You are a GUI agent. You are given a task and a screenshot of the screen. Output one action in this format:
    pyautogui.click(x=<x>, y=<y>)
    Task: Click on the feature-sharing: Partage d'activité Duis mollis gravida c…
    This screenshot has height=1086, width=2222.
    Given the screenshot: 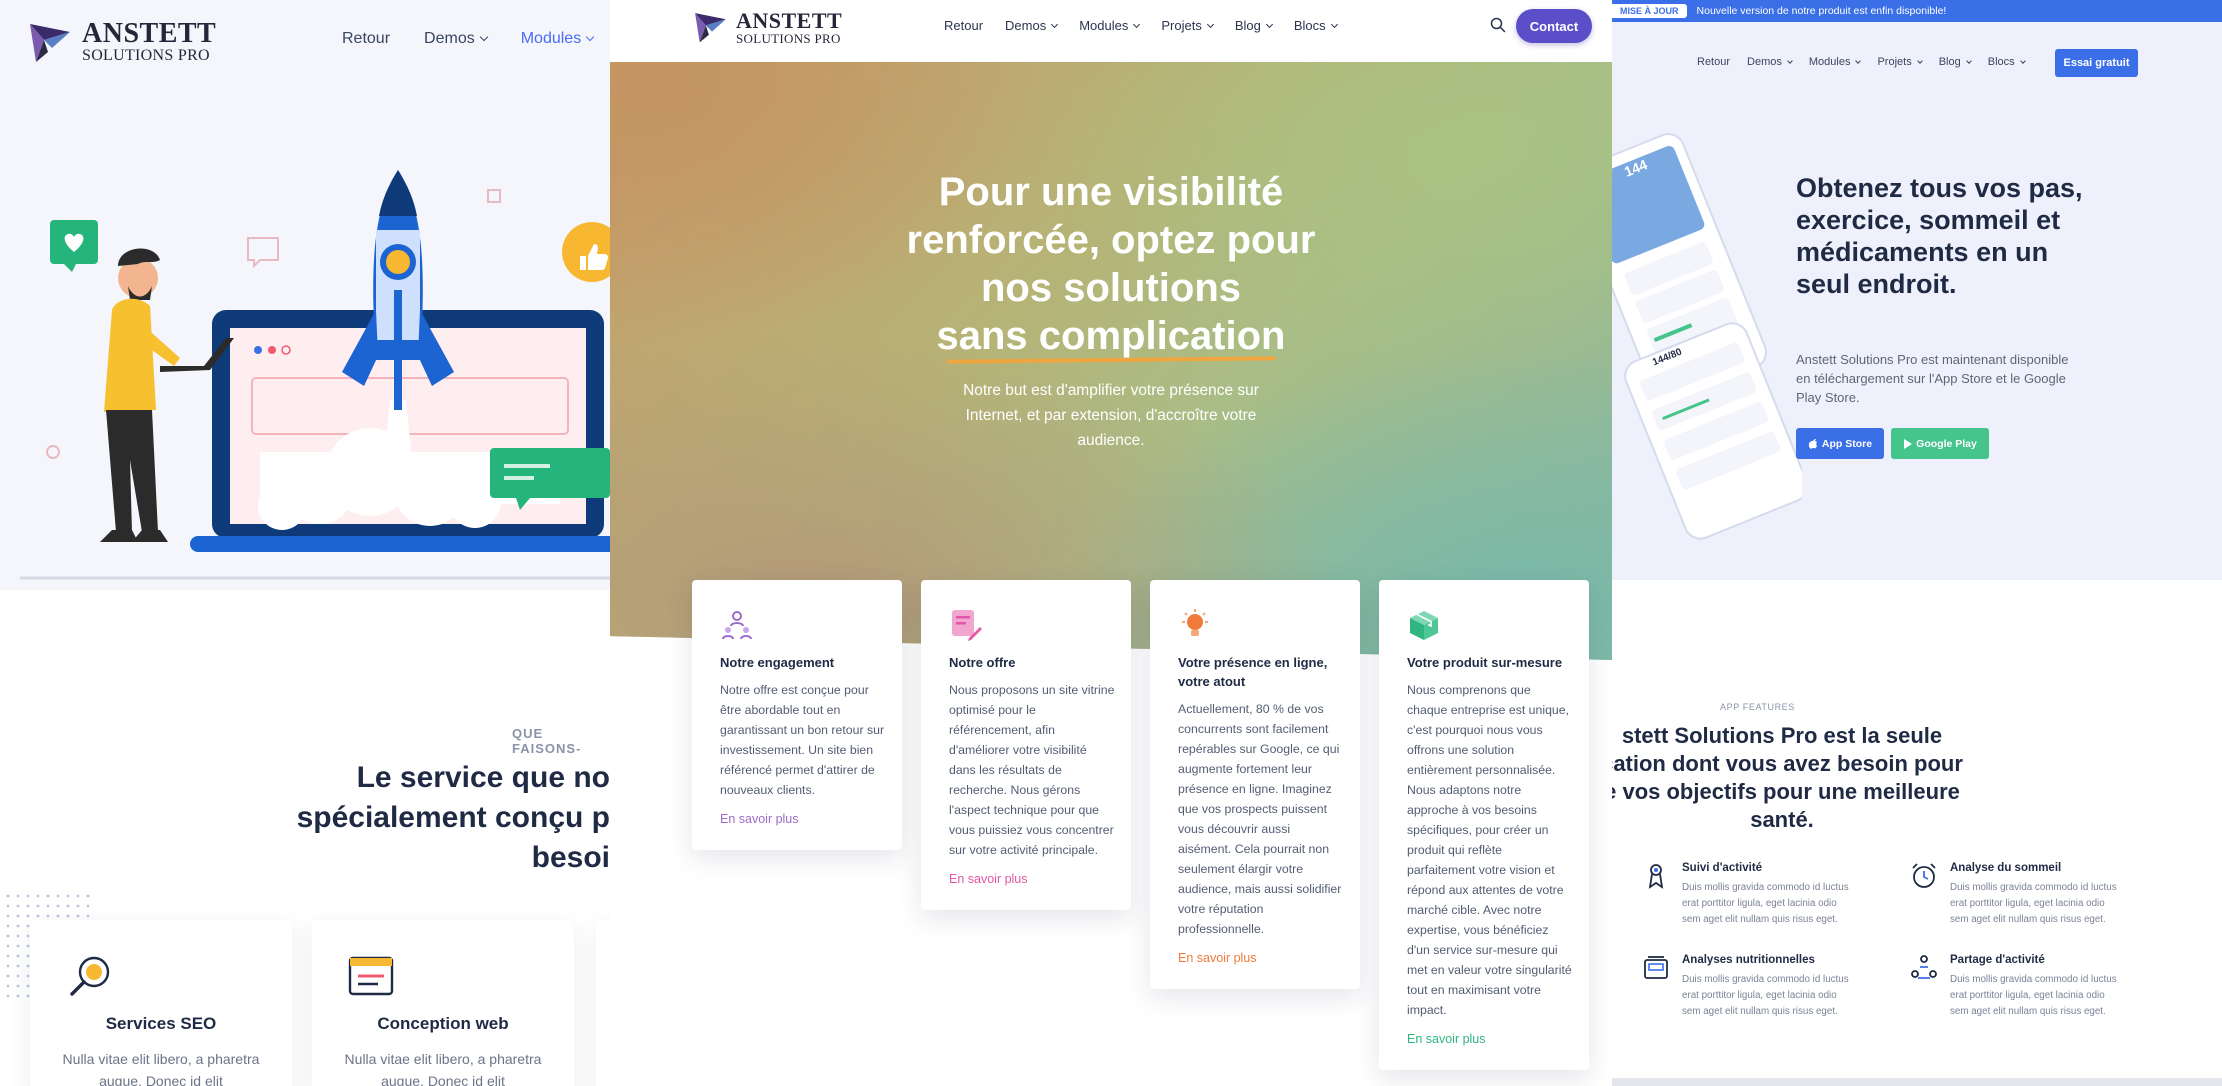 What is the action you would take?
    pyautogui.click(x=2017, y=987)
    